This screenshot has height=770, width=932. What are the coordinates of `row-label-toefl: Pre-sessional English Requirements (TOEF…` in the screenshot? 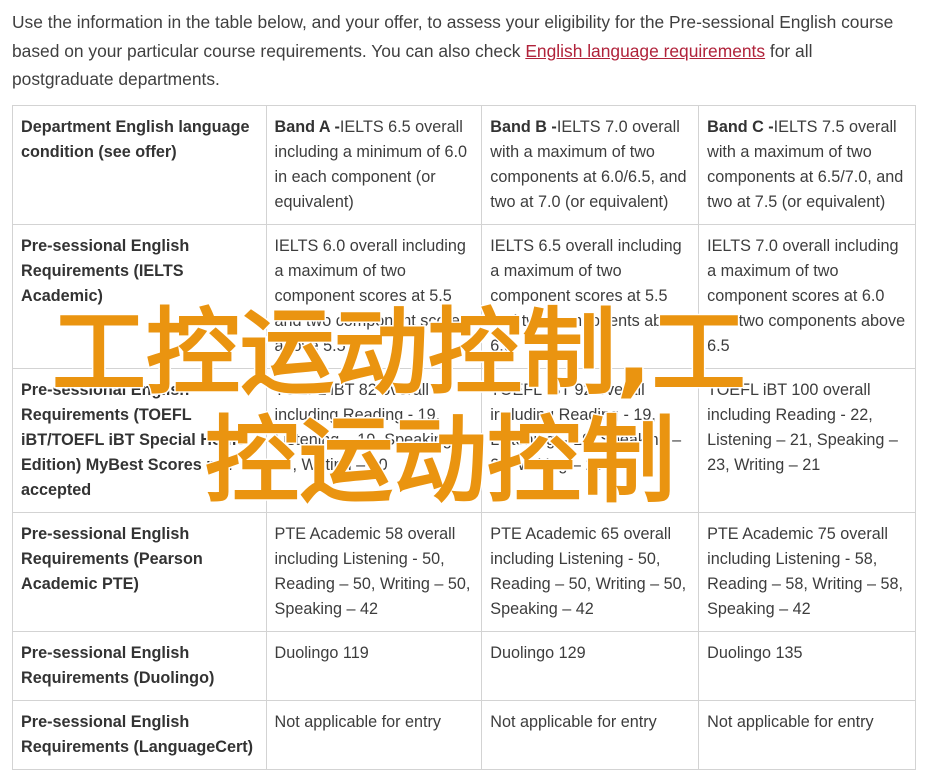 It's located at (139, 440).